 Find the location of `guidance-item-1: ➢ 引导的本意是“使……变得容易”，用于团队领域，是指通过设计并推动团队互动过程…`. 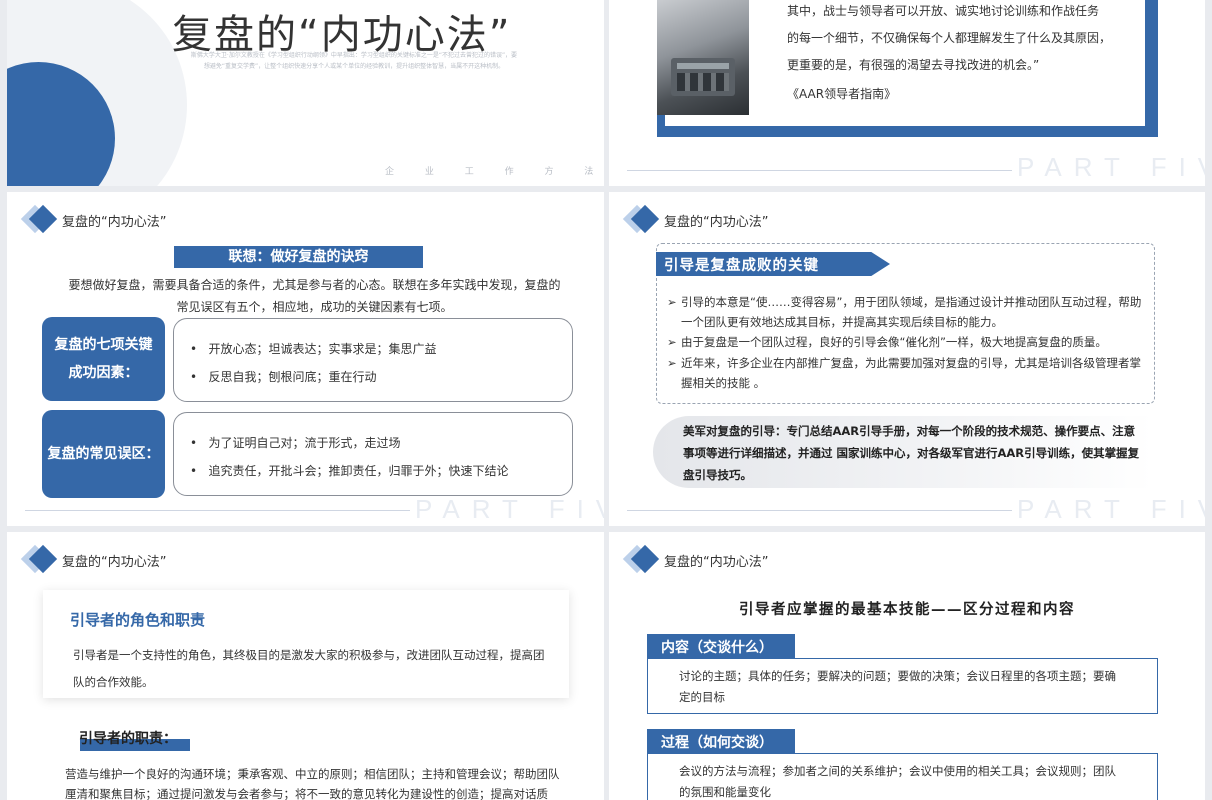

guidance-item-1: ➢ 引导的本意是“使……变得容易”，用于团队领域，是指通过设计并推动团队互动过程… is located at coordinates (909, 312).